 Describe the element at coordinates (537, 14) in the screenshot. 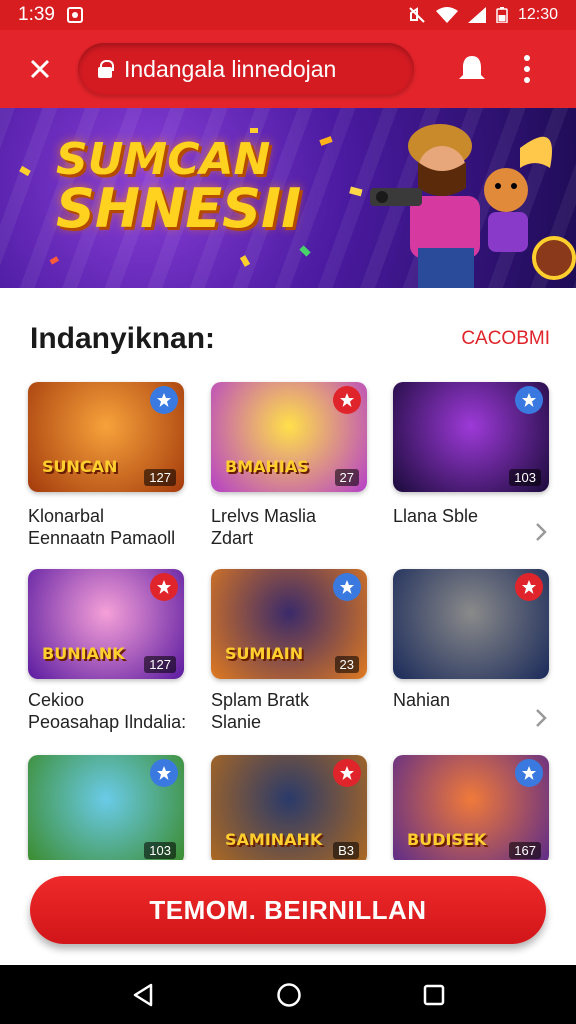

I see `status-clock: 12:30` at that location.